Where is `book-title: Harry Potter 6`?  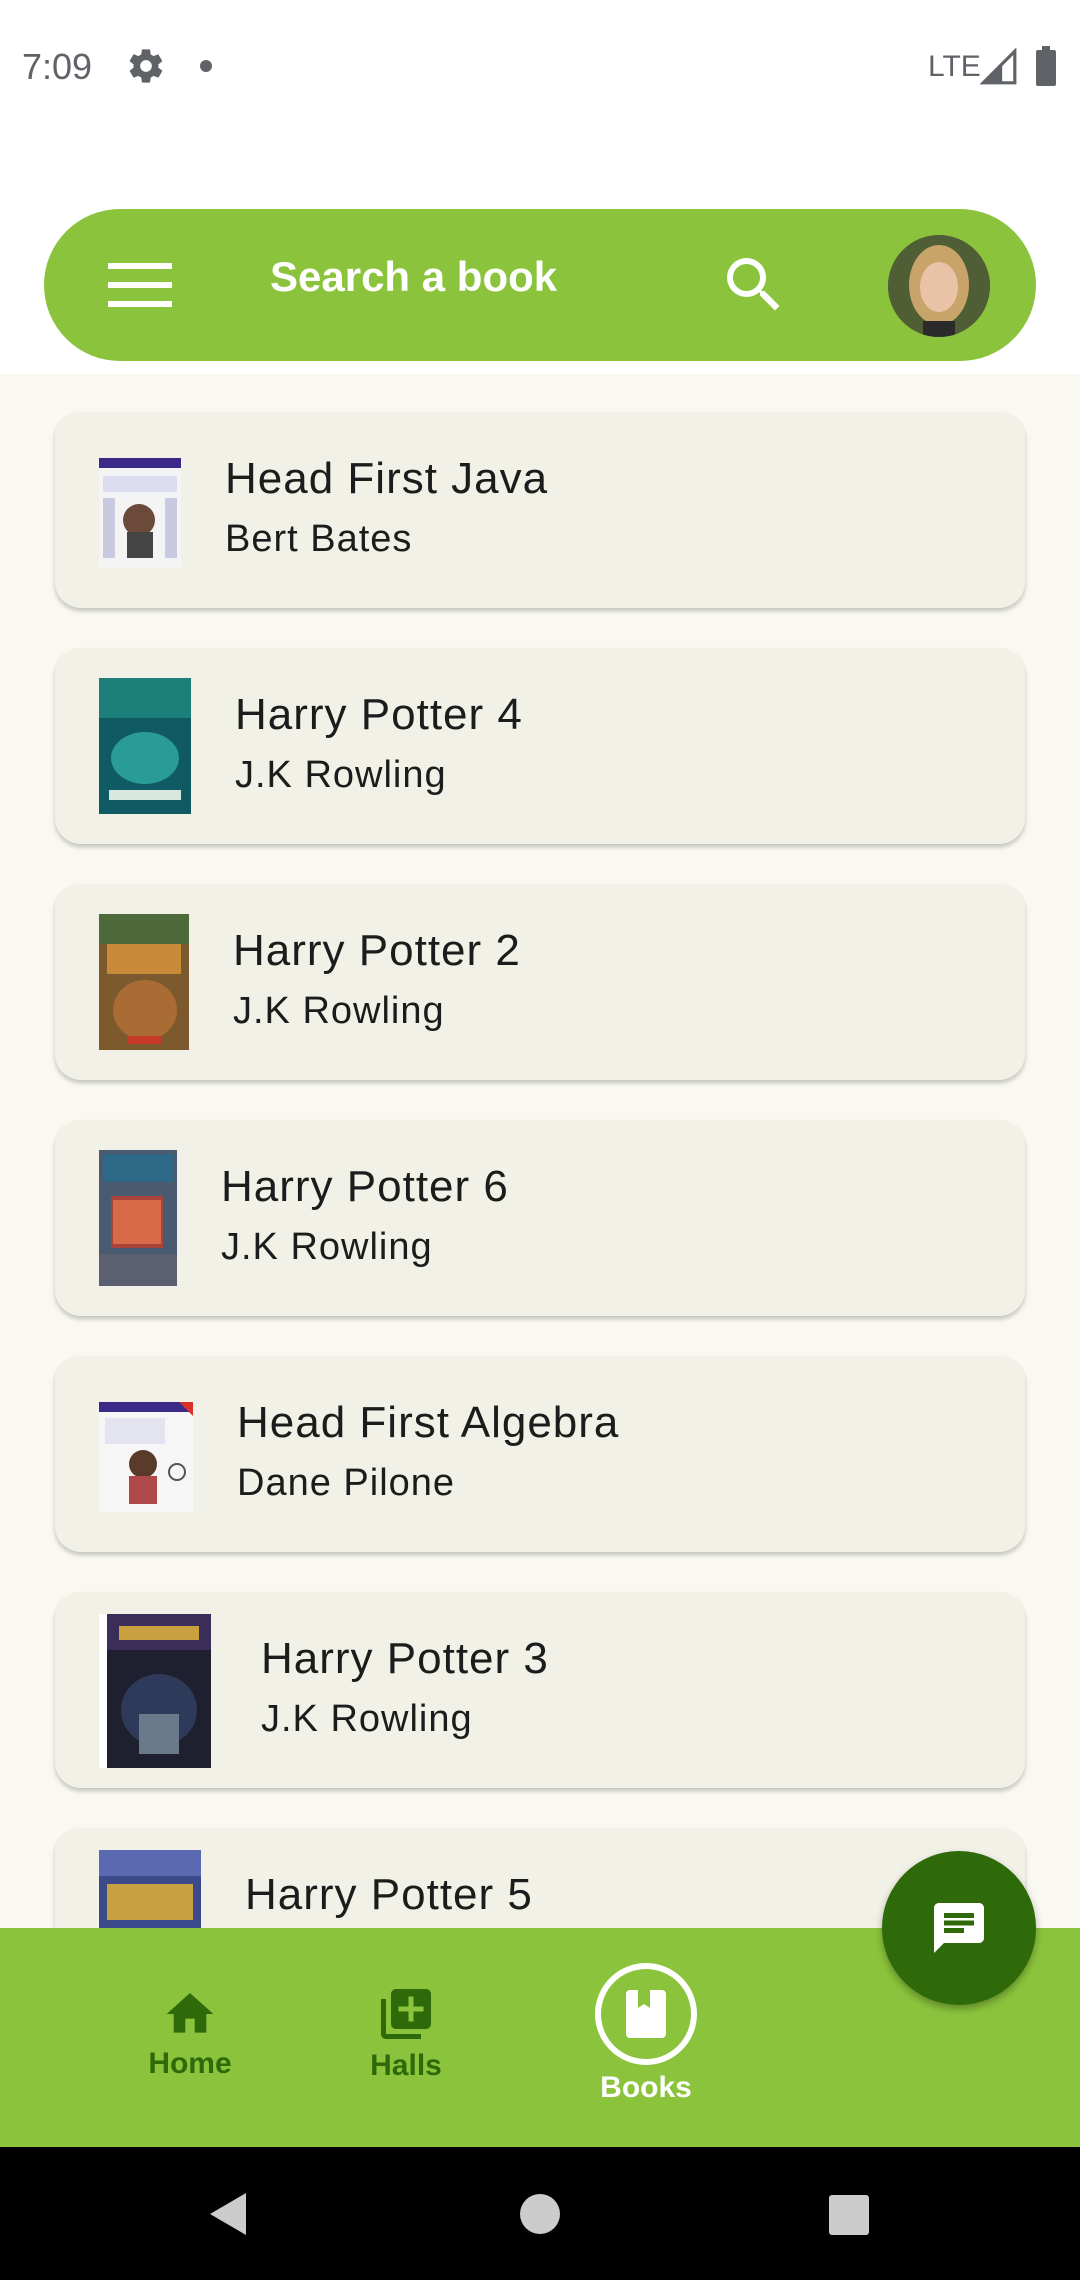
book-title: Harry Potter 6 is located at coordinates (365, 1186).